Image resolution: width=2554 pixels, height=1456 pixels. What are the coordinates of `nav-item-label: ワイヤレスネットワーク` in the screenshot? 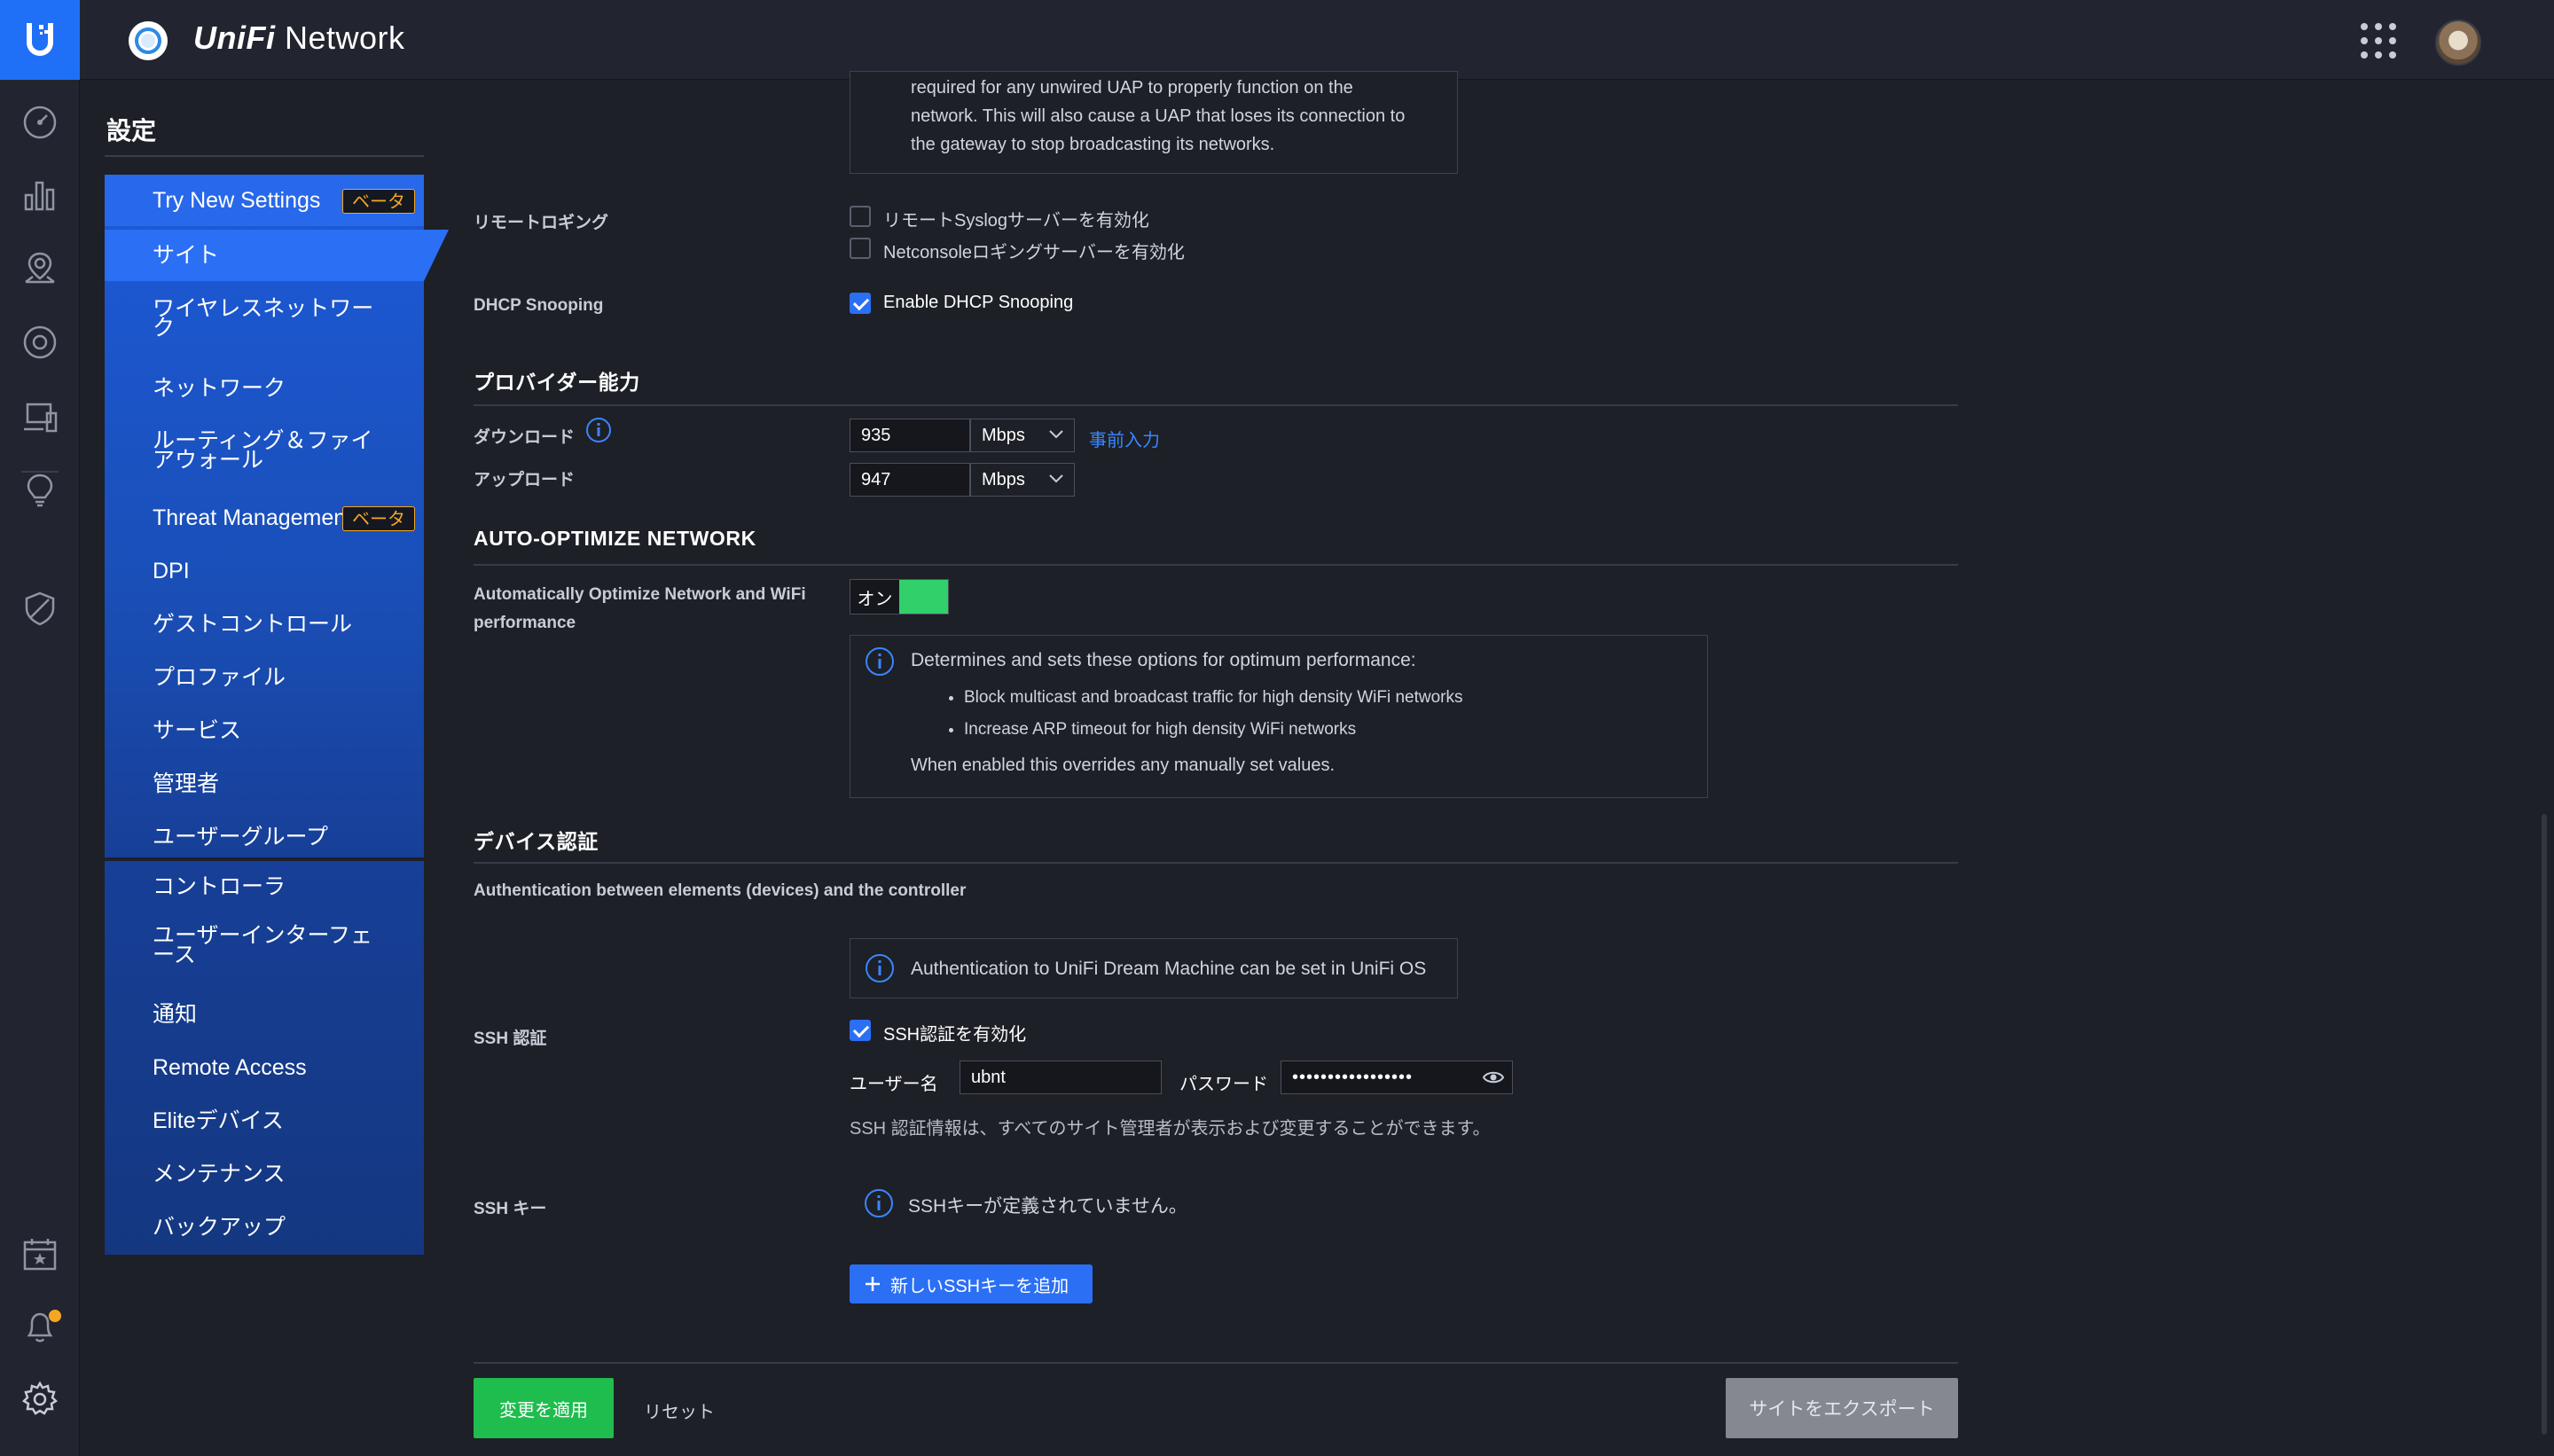 It's located at (263, 318).